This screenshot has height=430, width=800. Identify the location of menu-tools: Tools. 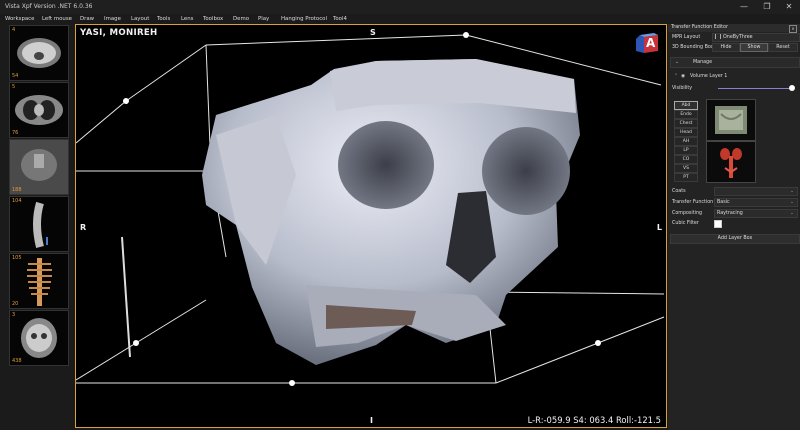
(163, 19).